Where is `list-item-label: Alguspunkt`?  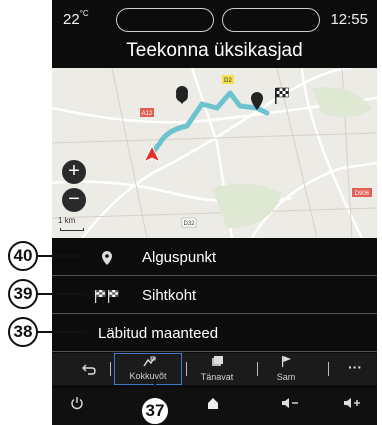
list-item-label: Alguspunkt is located at coordinates (179, 257).